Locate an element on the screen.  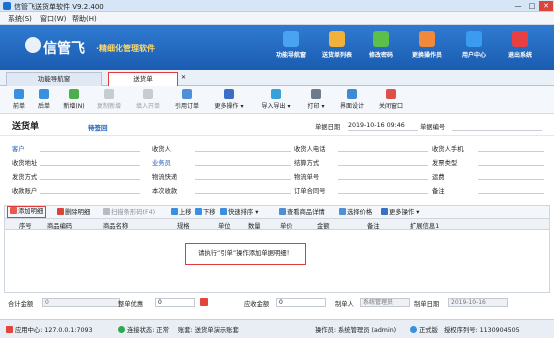
menu-window: 窗口(W) is located at coordinates (53, 19).